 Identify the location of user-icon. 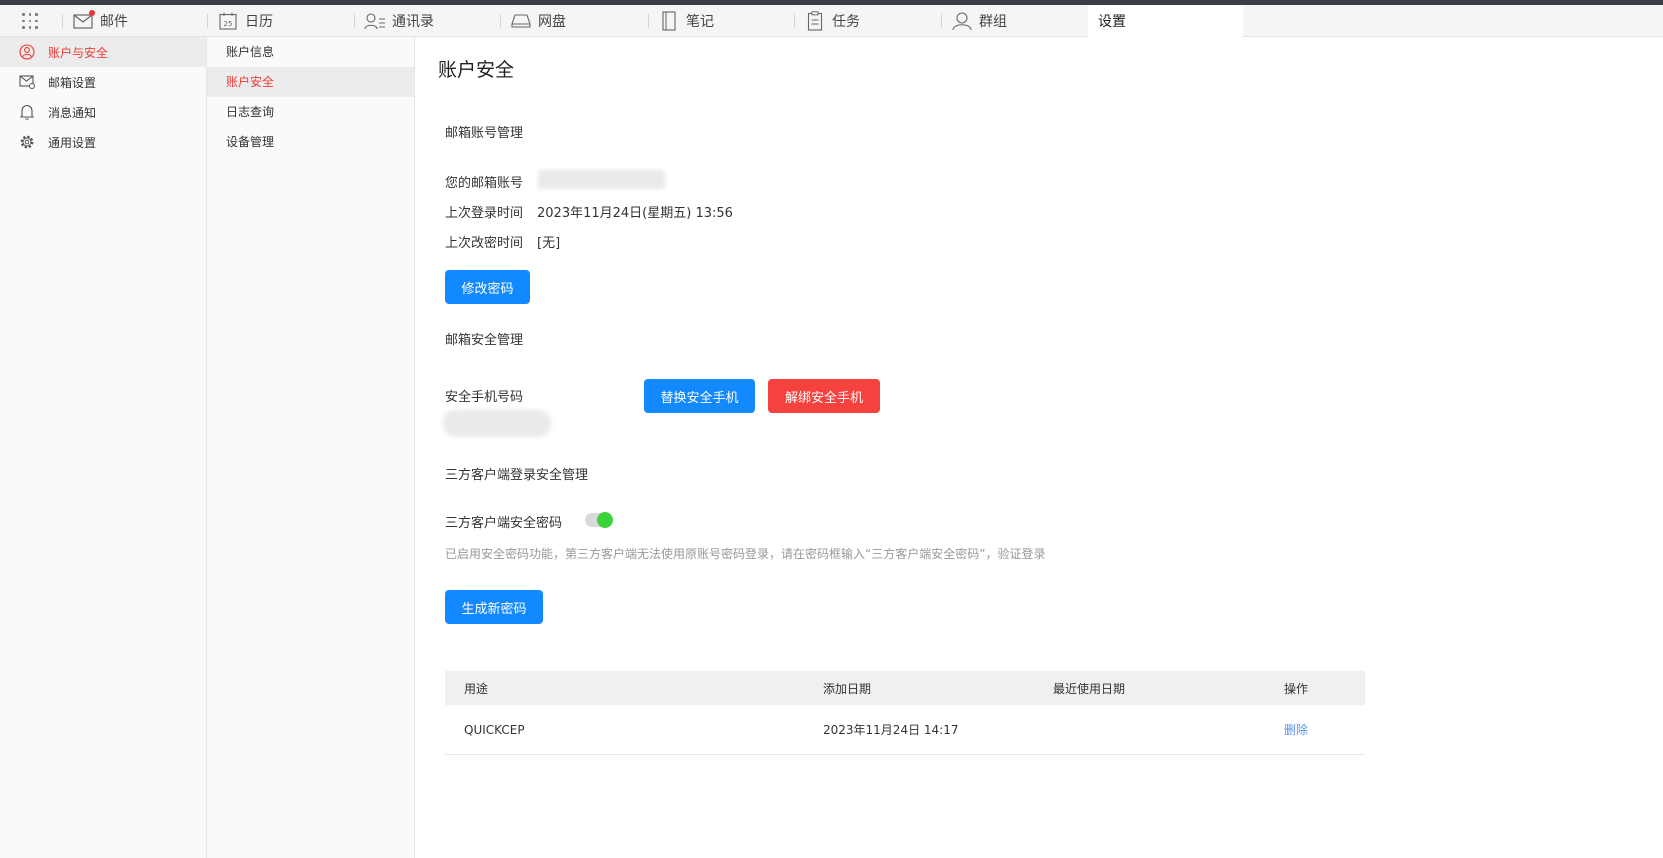
(27, 52).